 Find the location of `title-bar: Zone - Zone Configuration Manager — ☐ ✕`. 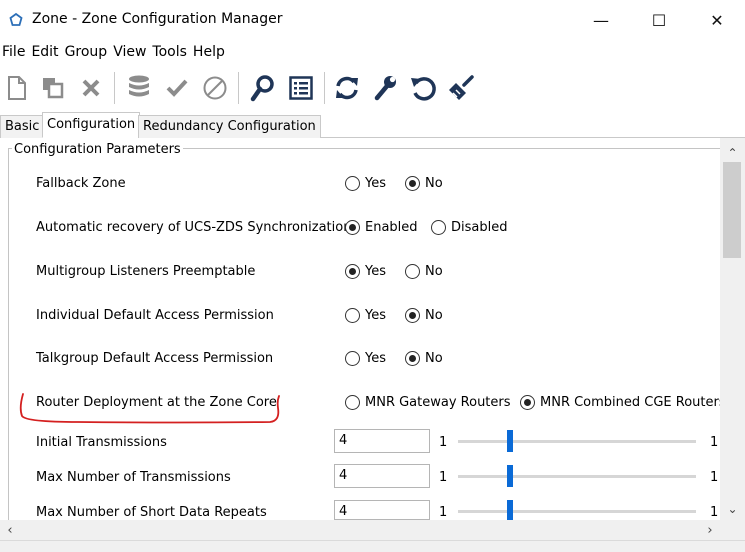

title-bar: Zone - Zone Configuration Manager — ☐ ✕ is located at coordinates (372, 20).